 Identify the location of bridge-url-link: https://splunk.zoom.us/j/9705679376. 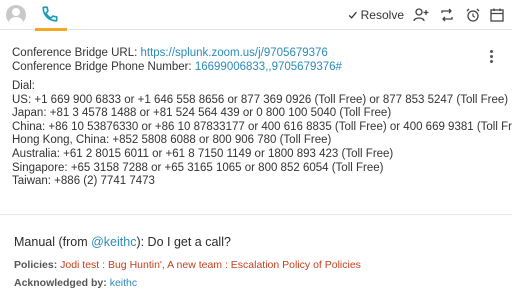
(234, 53).